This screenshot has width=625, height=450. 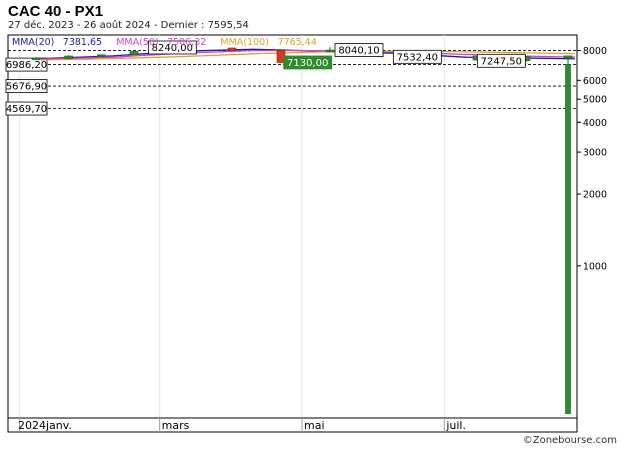 I want to click on y-tick-label: 5000, so click(x=595, y=100).